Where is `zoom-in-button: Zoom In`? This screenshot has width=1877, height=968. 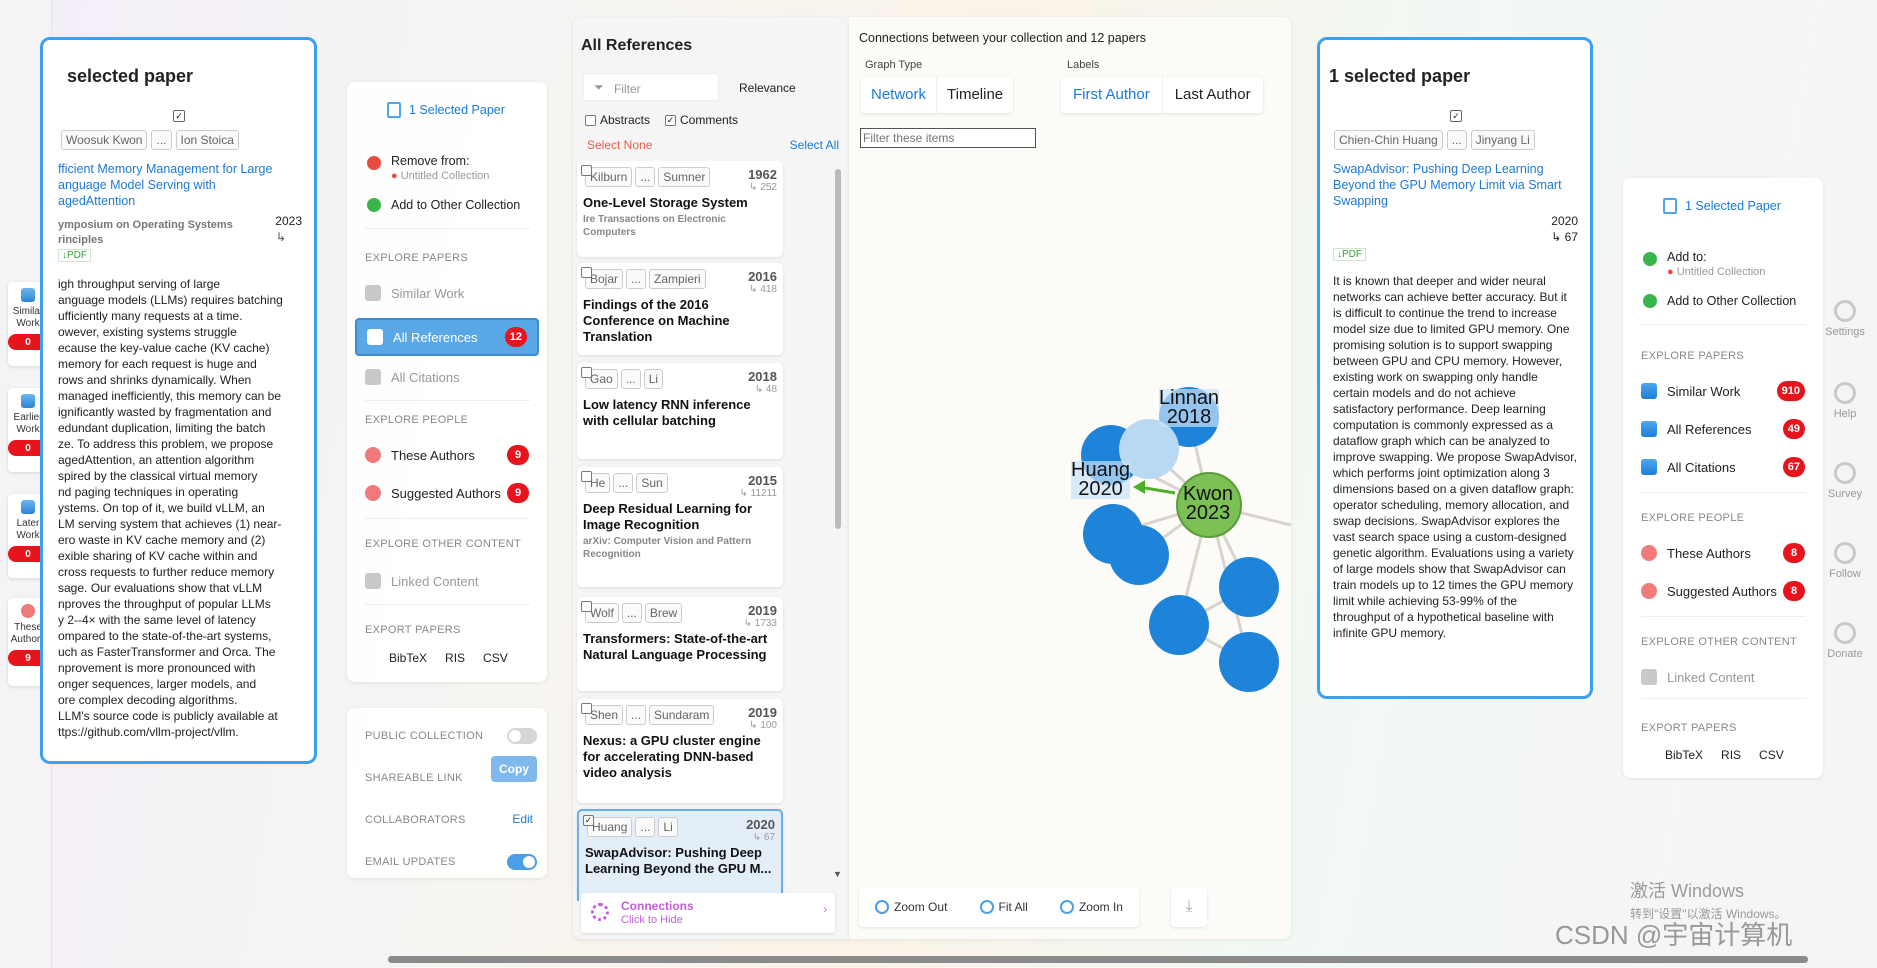
zoom-in-button: Zoom In is located at coordinates (1091, 907).